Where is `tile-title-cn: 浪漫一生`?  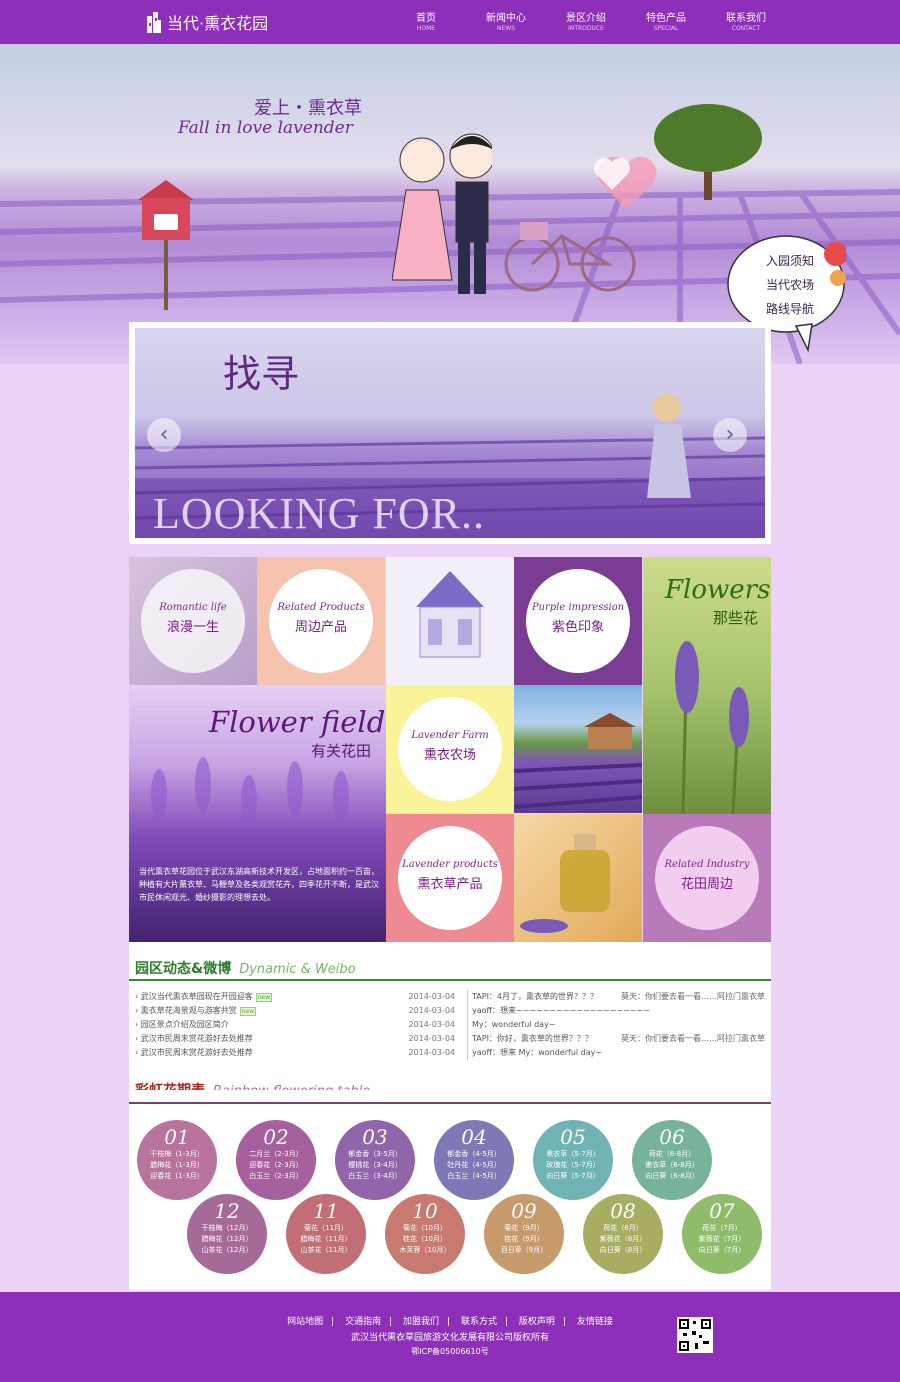
tile-title-cn: 浪漫一生 is located at coordinates (192, 627).